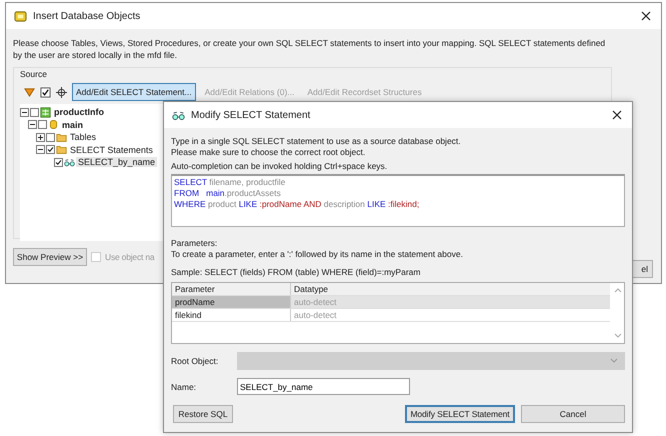 The width and height of the screenshot is (666, 436). What do you see at coordinates (460, 414) in the screenshot?
I see `dialog-button: Modify SELECT Statement` at bounding box center [460, 414].